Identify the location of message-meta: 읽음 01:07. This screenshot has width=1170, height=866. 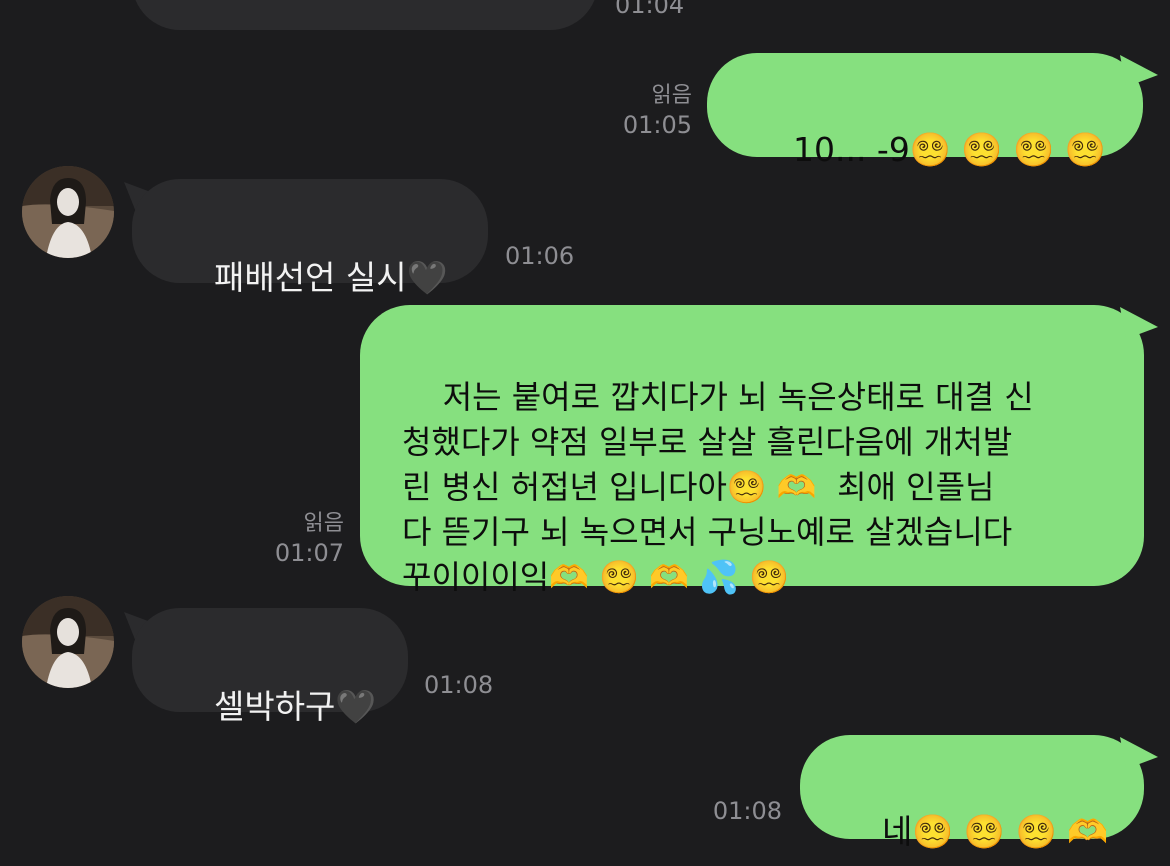
(297, 539).